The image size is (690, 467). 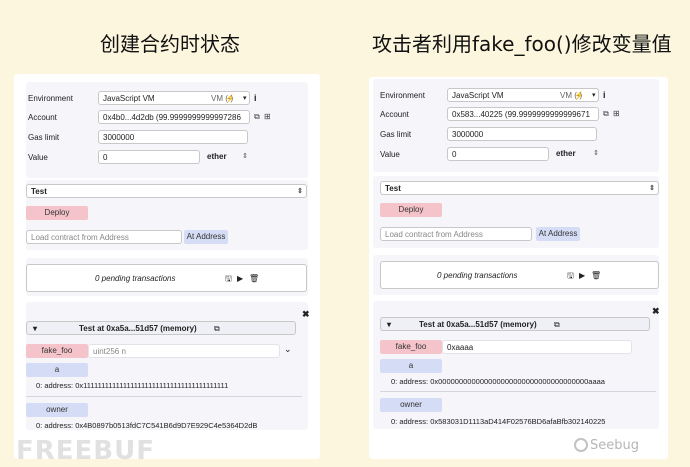 I want to click on account-select: 0x583...40225 (99.9999999999999671, so click(x=523, y=114).